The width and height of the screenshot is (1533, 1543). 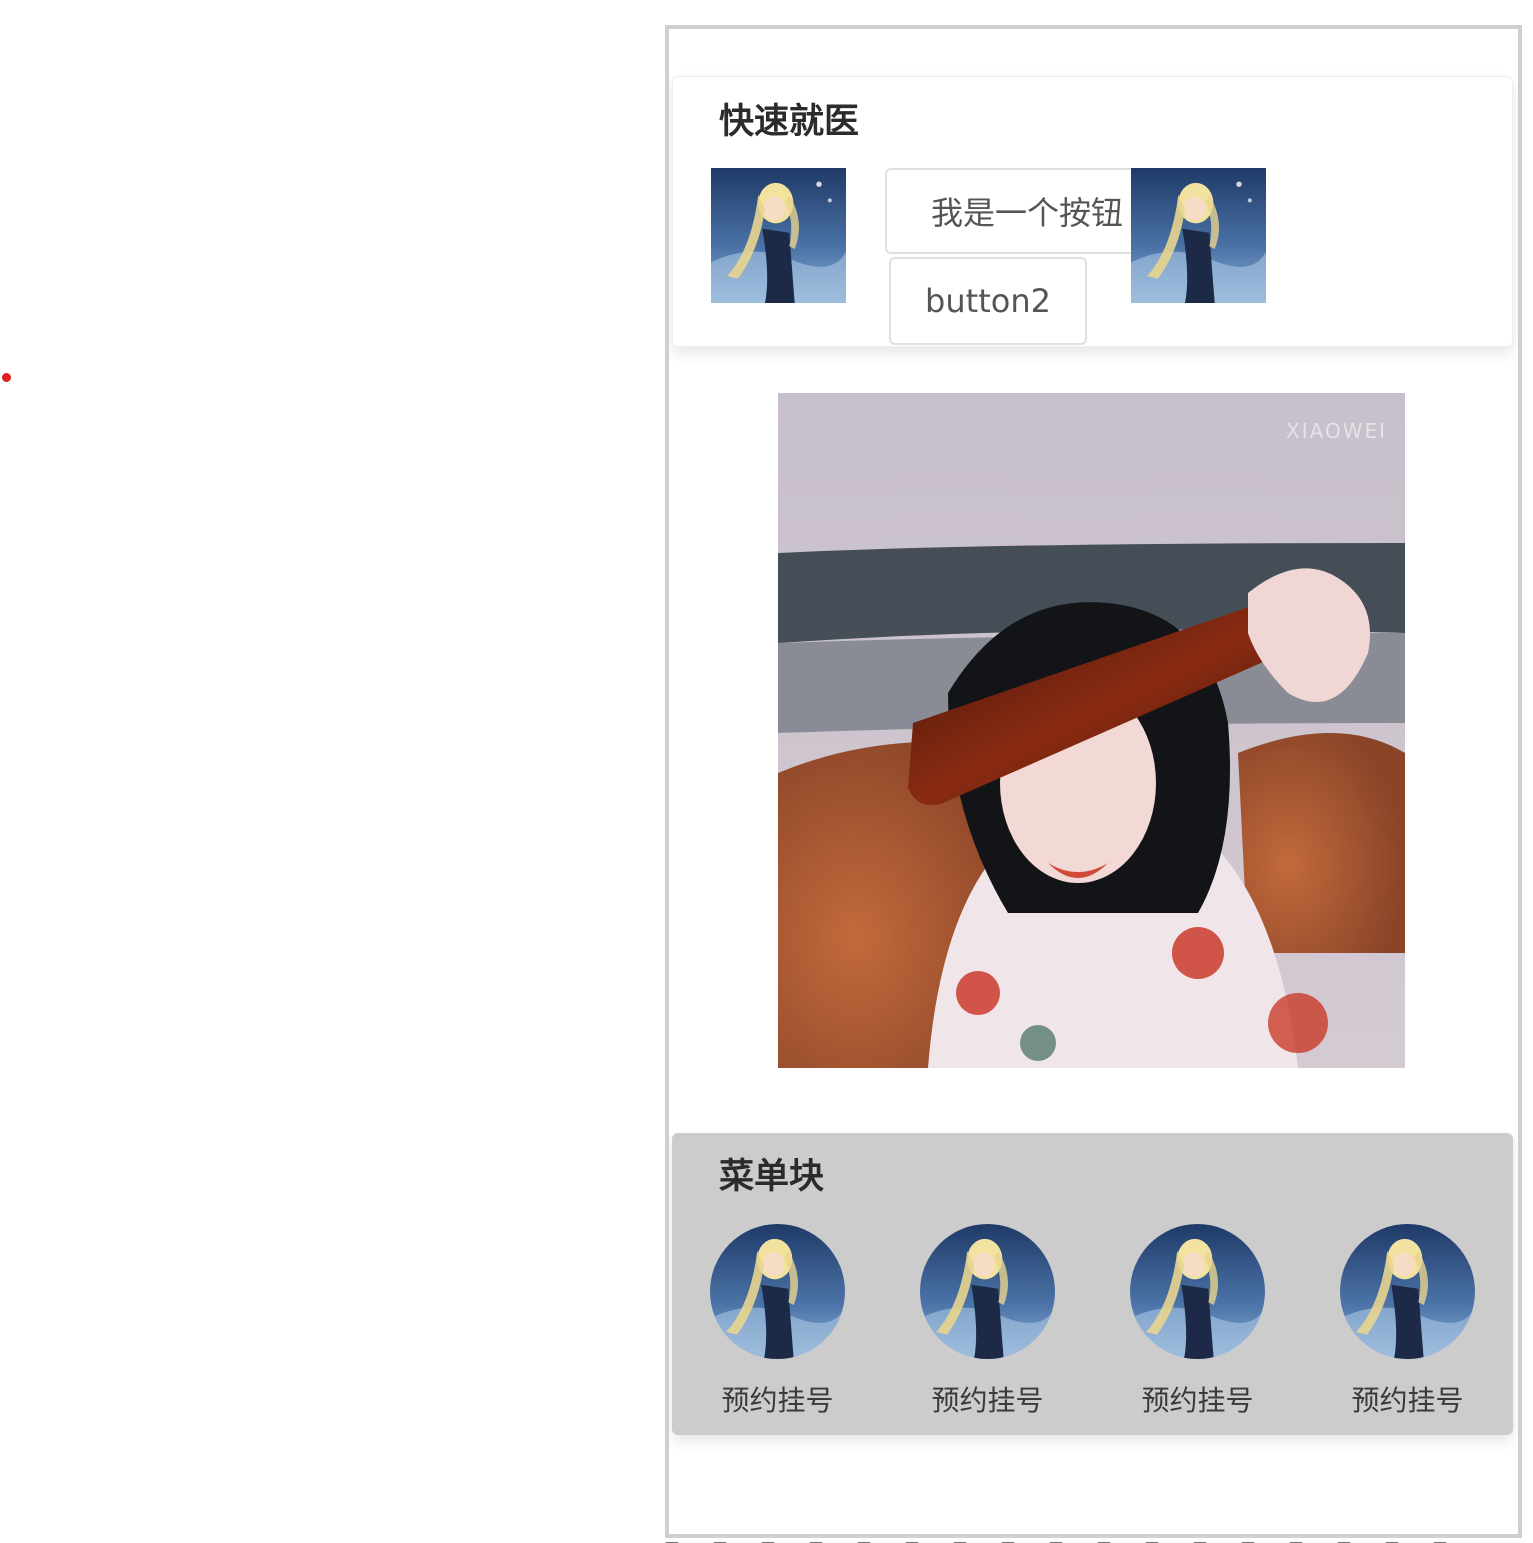 I want to click on clipped-overflow-text, so click(x=1095, y=1538).